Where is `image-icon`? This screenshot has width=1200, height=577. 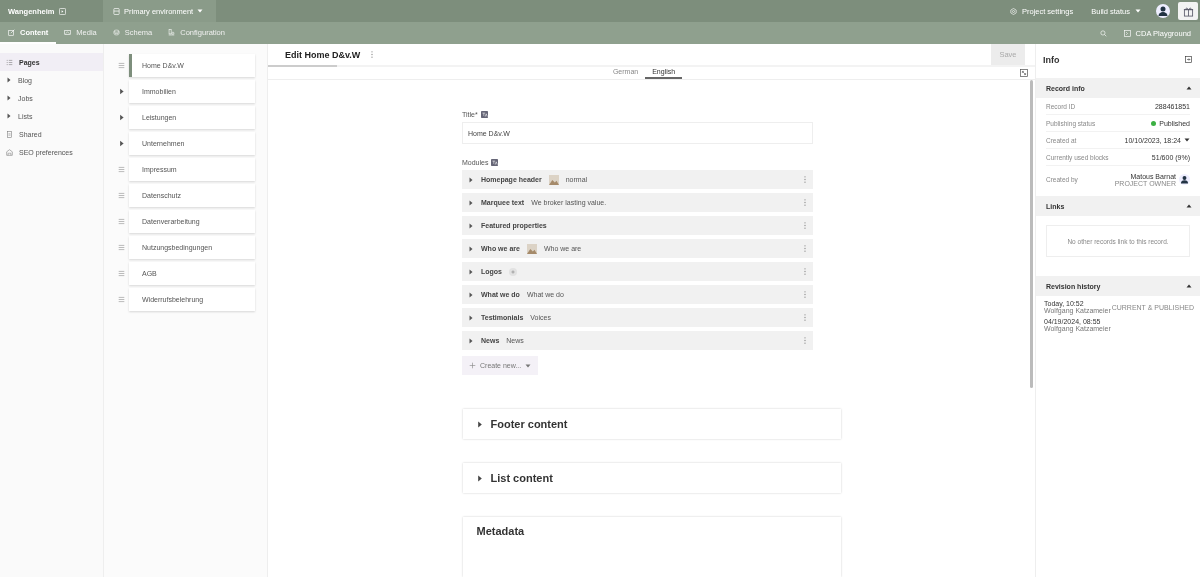
image-icon is located at coordinates (68, 32).